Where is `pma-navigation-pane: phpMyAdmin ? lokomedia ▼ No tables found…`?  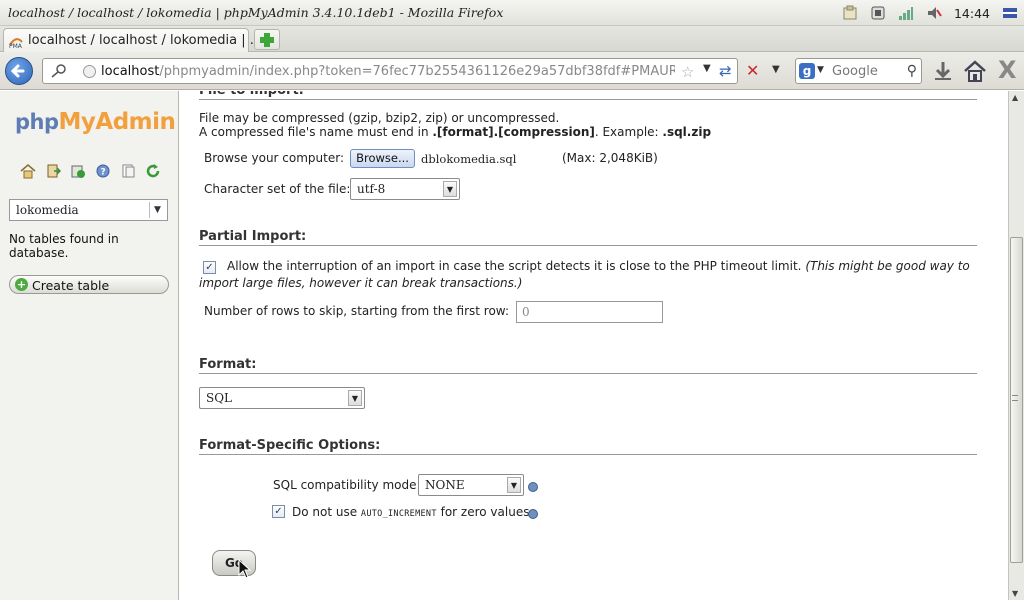
pma-navigation-pane: phpMyAdmin ? lokomedia ▼ No tables found… is located at coordinates (89, 345).